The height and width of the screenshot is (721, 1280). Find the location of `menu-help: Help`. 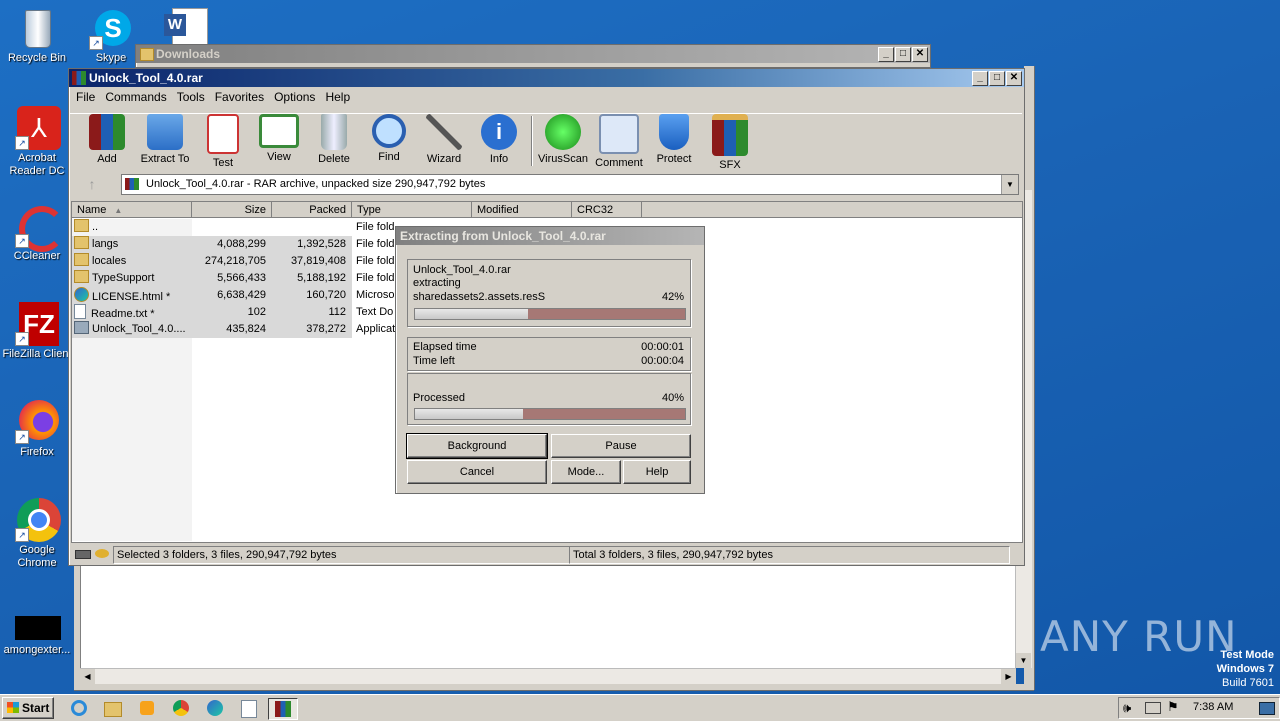

menu-help: Help is located at coordinates (337, 97).